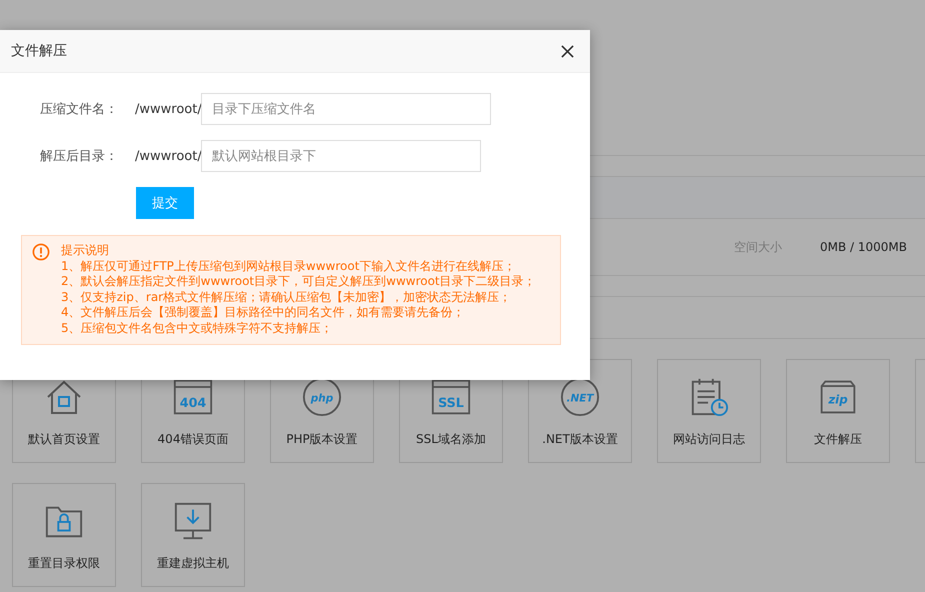  Describe the element at coordinates (85, 250) in the screenshot. I see `notice-title: 提示说明` at that location.